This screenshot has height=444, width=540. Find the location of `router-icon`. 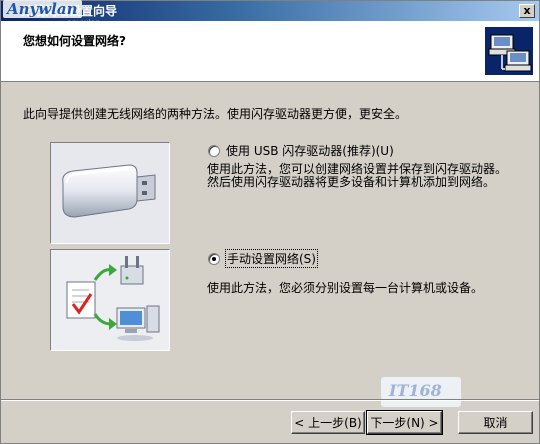

router-icon is located at coordinates (132, 270).